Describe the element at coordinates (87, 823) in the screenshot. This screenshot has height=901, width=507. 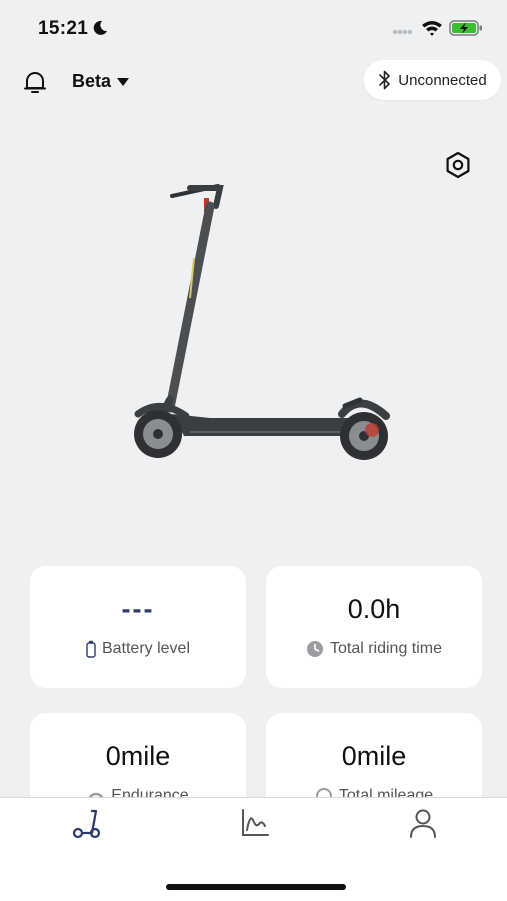
I see `scooter-icon` at that location.